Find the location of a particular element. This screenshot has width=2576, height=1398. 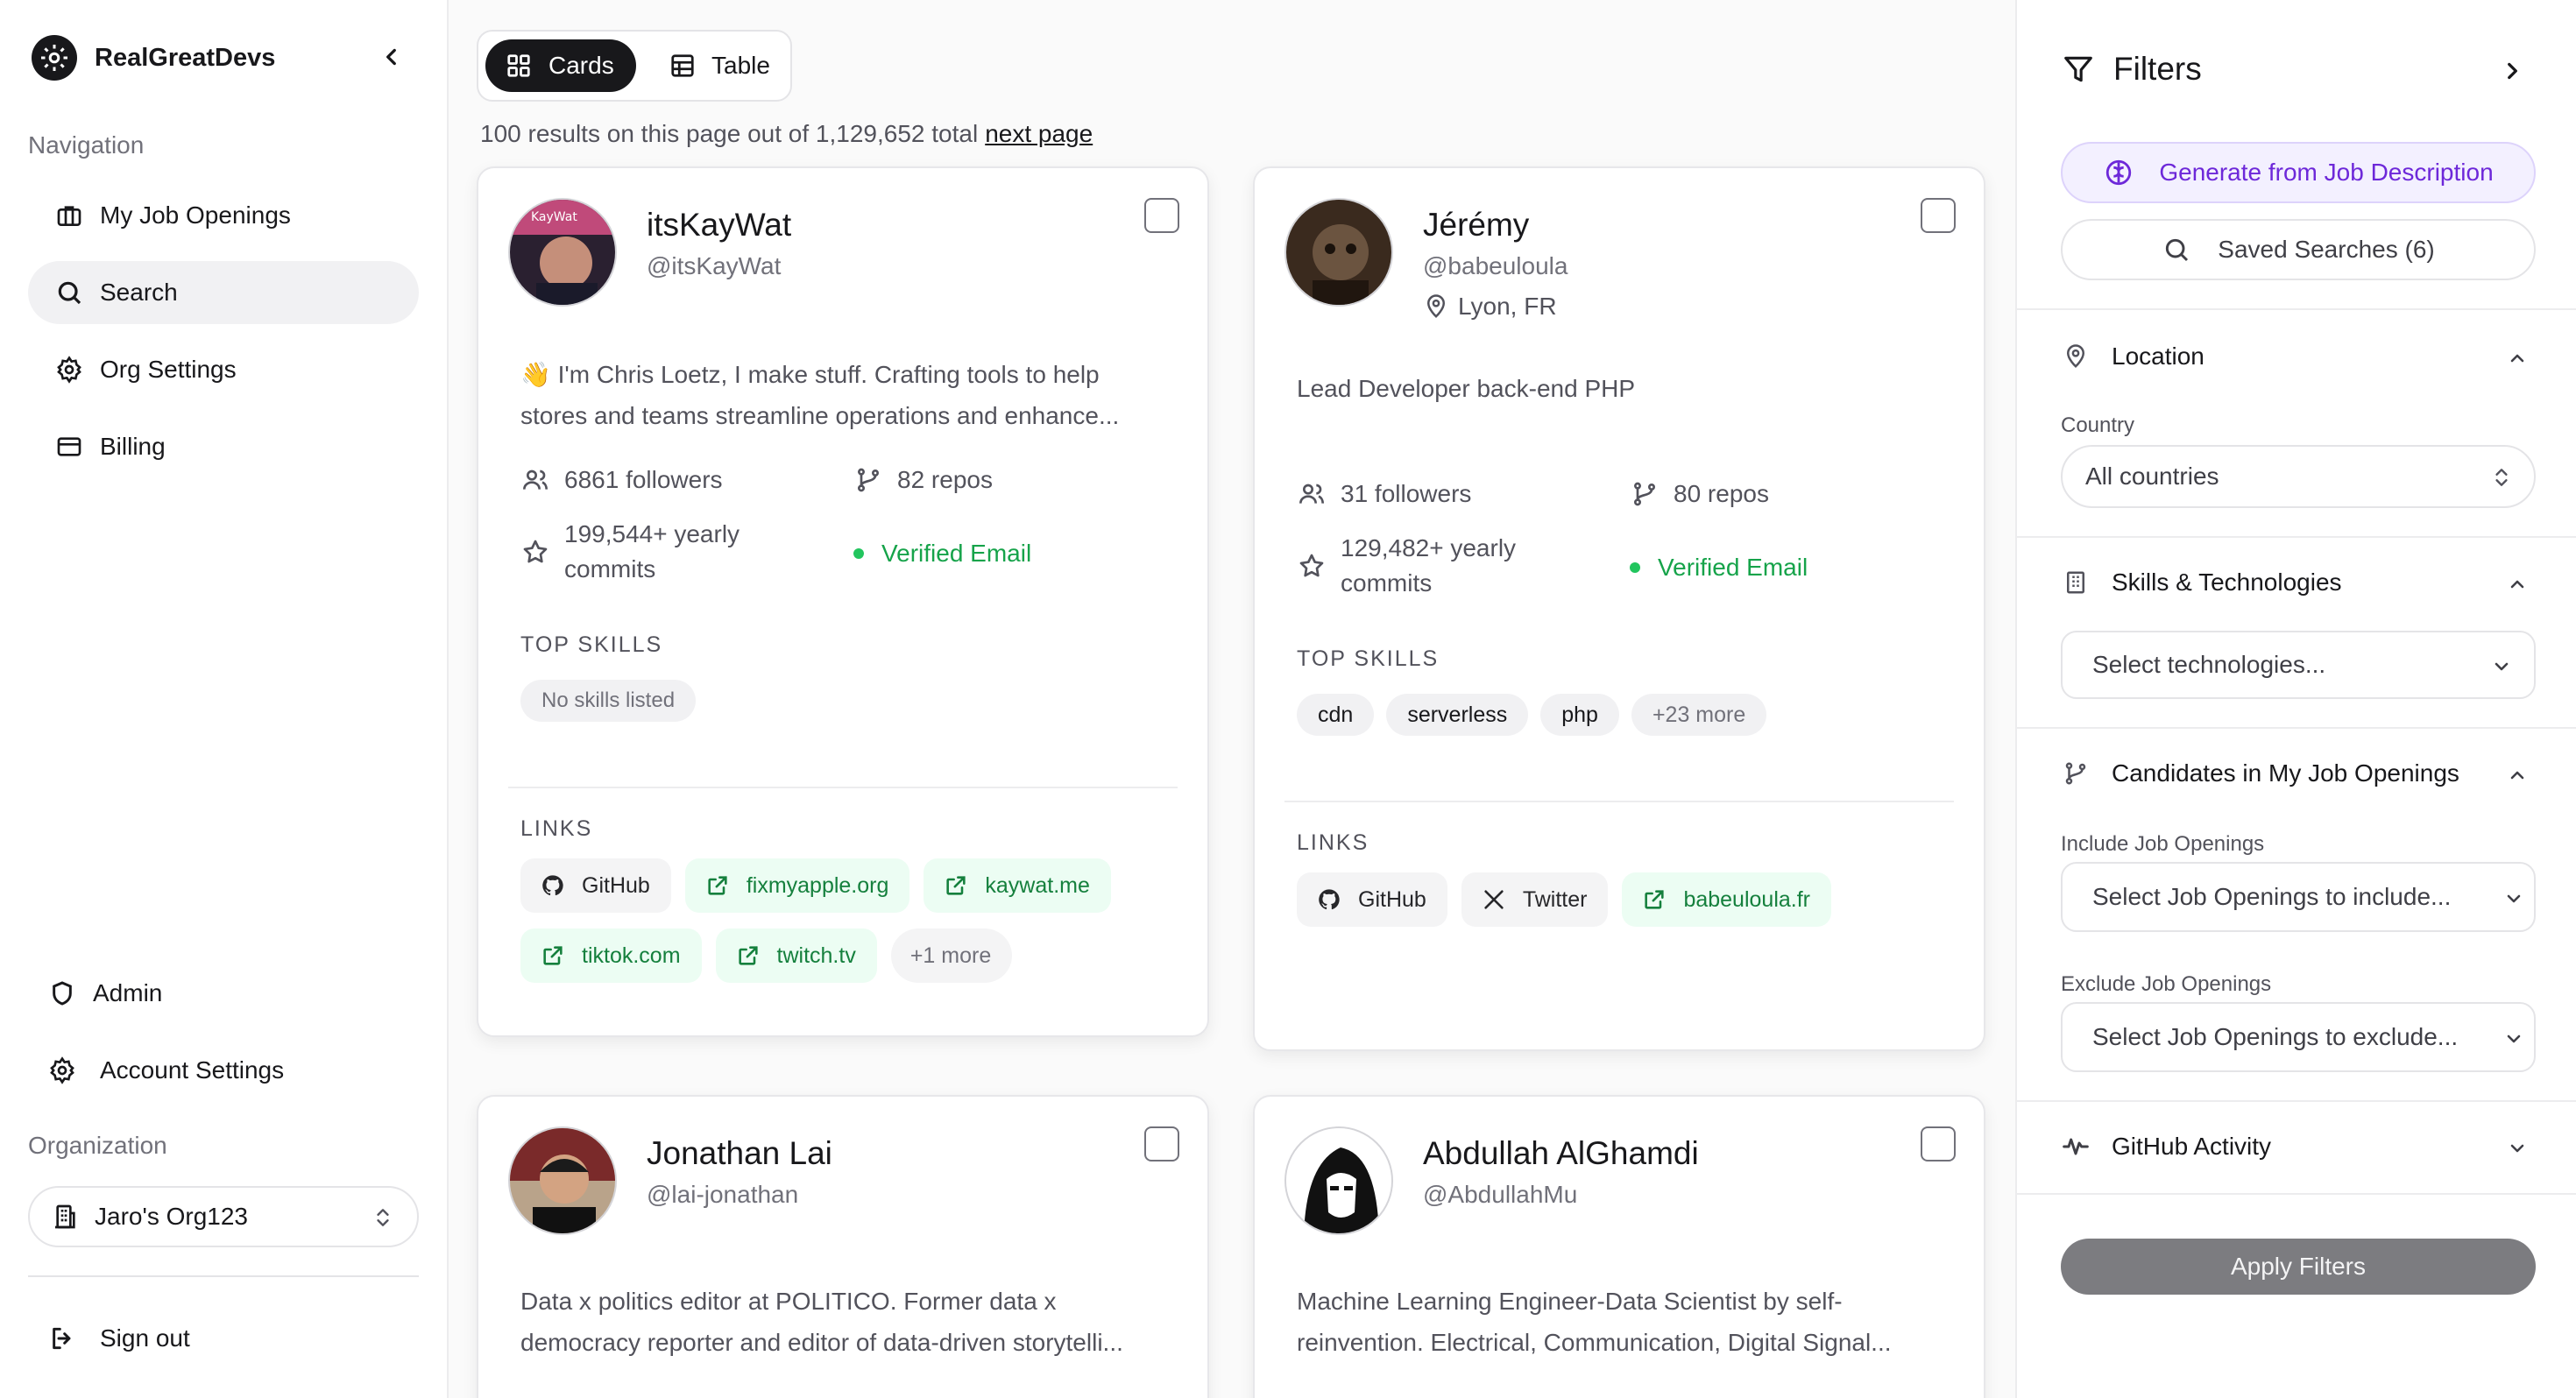

external-link: tiktok.com is located at coordinates (611, 955).